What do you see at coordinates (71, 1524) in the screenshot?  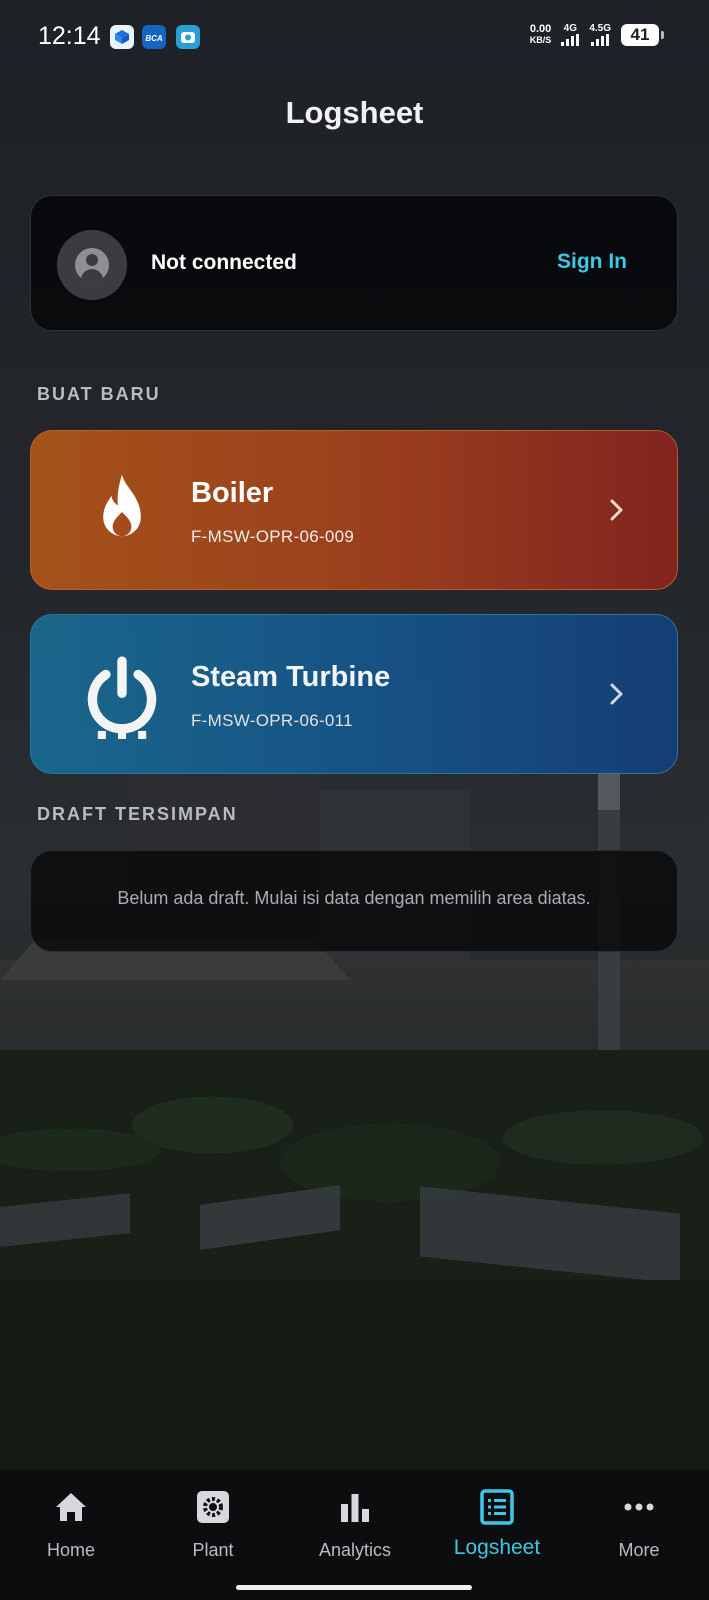 I see `nav-home: Home` at bounding box center [71, 1524].